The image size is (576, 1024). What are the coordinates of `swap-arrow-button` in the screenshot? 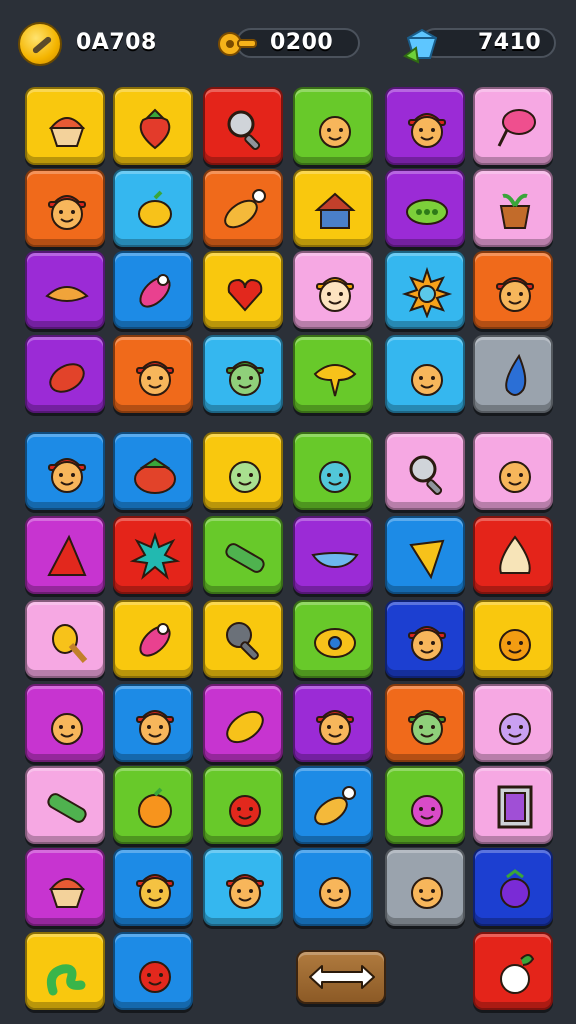 It's located at (341, 977).